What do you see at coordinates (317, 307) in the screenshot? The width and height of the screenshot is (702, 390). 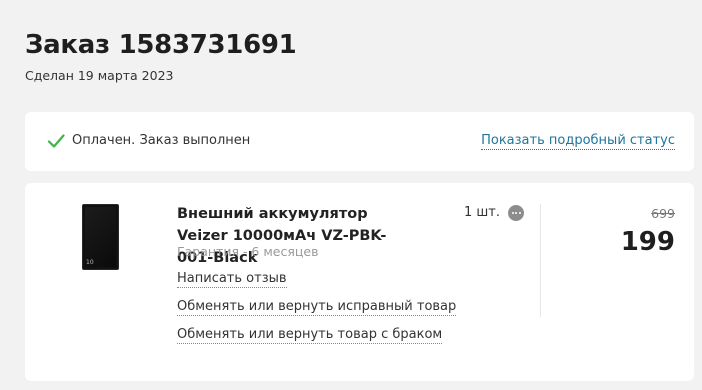 I see `return-working-item-link: Обменять или вернуть исправный товар` at bounding box center [317, 307].